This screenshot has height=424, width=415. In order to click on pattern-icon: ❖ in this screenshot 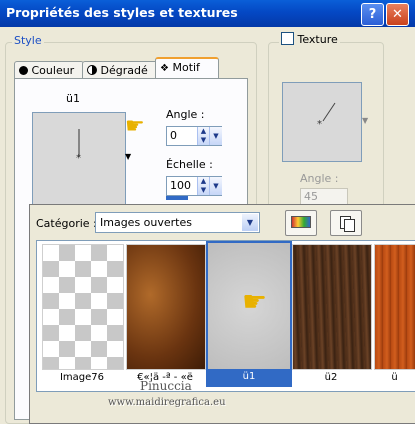, I will do `click(164, 68)`.